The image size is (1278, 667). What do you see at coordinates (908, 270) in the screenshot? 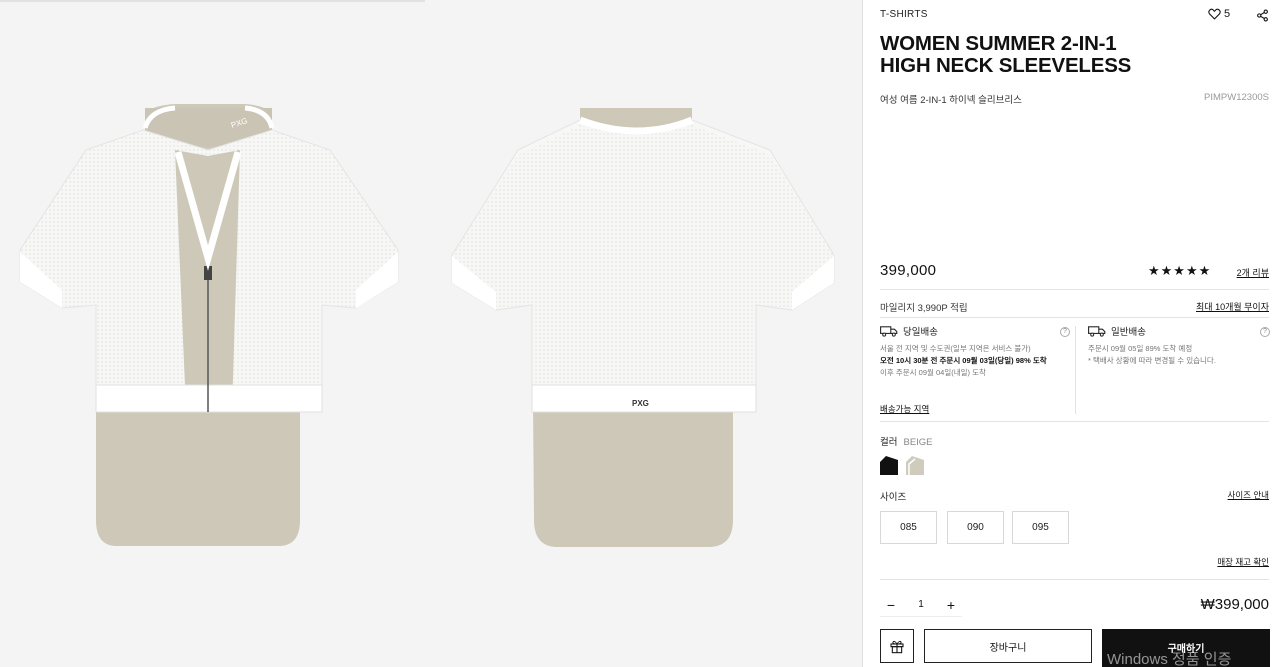
I see `product-price: 399,000` at bounding box center [908, 270].